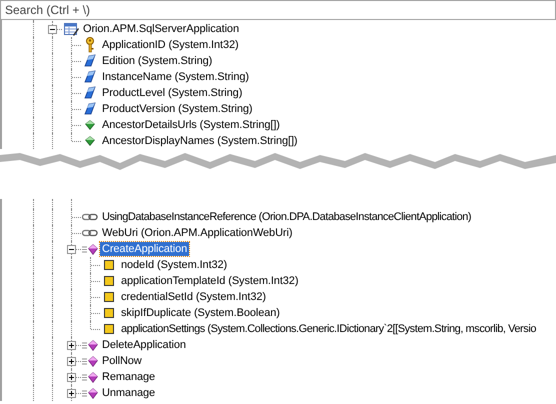 This screenshot has width=556, height=404. I want to click on key-icon, so click(90, 45).